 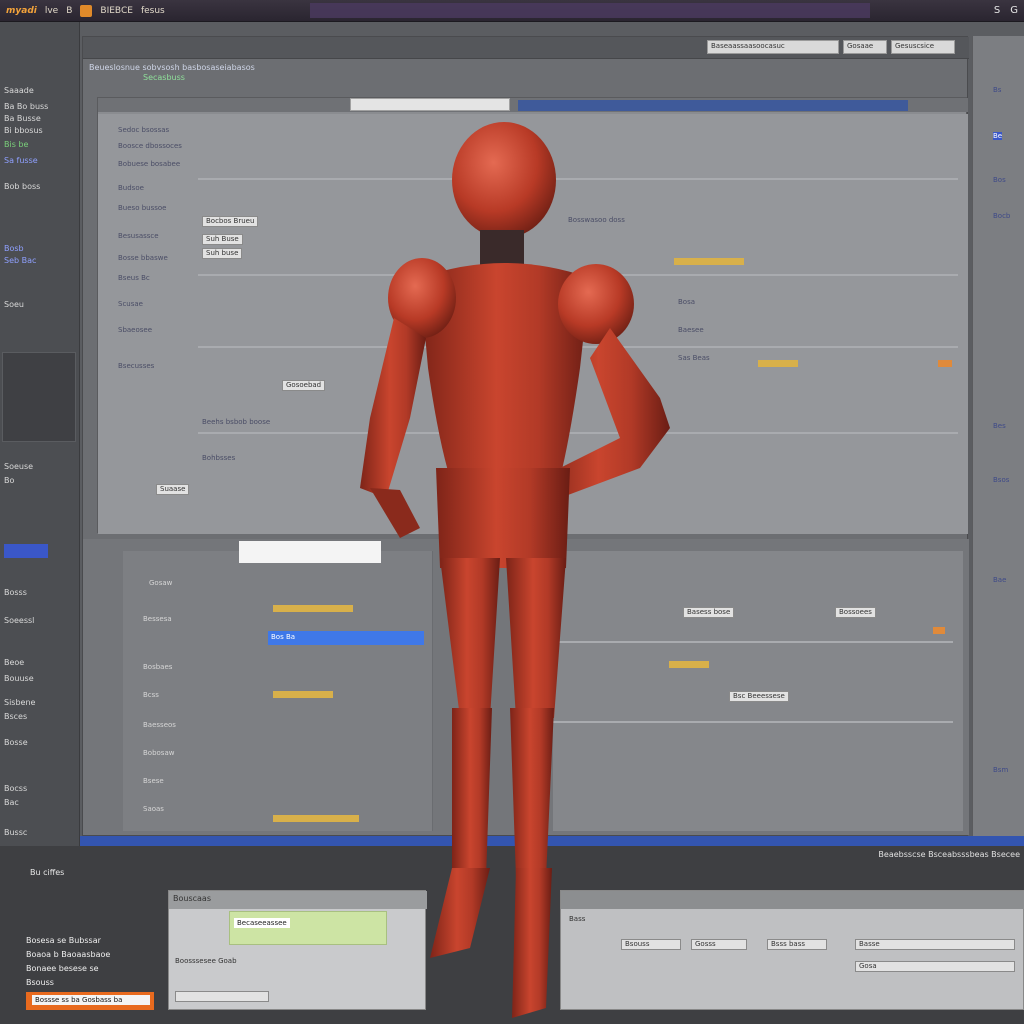 I want to click on robot-left-arm, so click(x=393, y=408).